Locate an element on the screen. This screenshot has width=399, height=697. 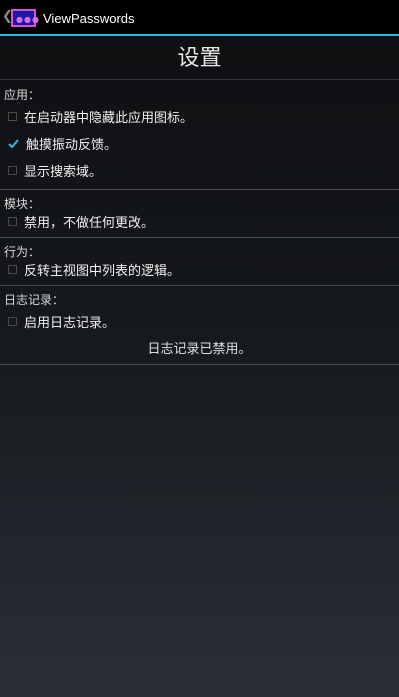
checkbox-row-search-domain: 显示搜索域。 is located at coordinates (55, 170).